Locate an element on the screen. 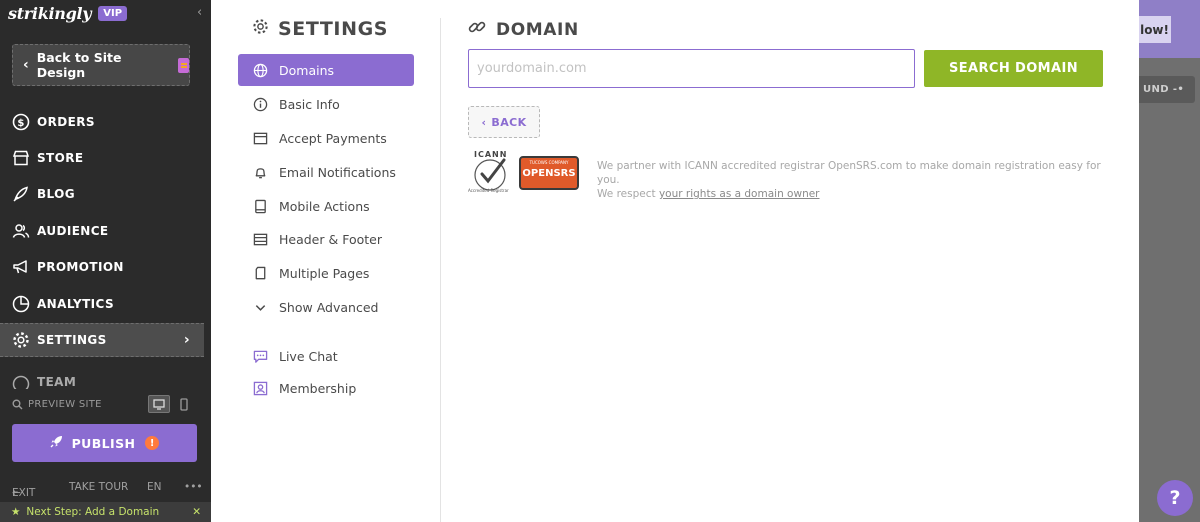 The width and height of the screenshot is (1200, 522). vip-badge: VIP is located at coordinates (113, 13).